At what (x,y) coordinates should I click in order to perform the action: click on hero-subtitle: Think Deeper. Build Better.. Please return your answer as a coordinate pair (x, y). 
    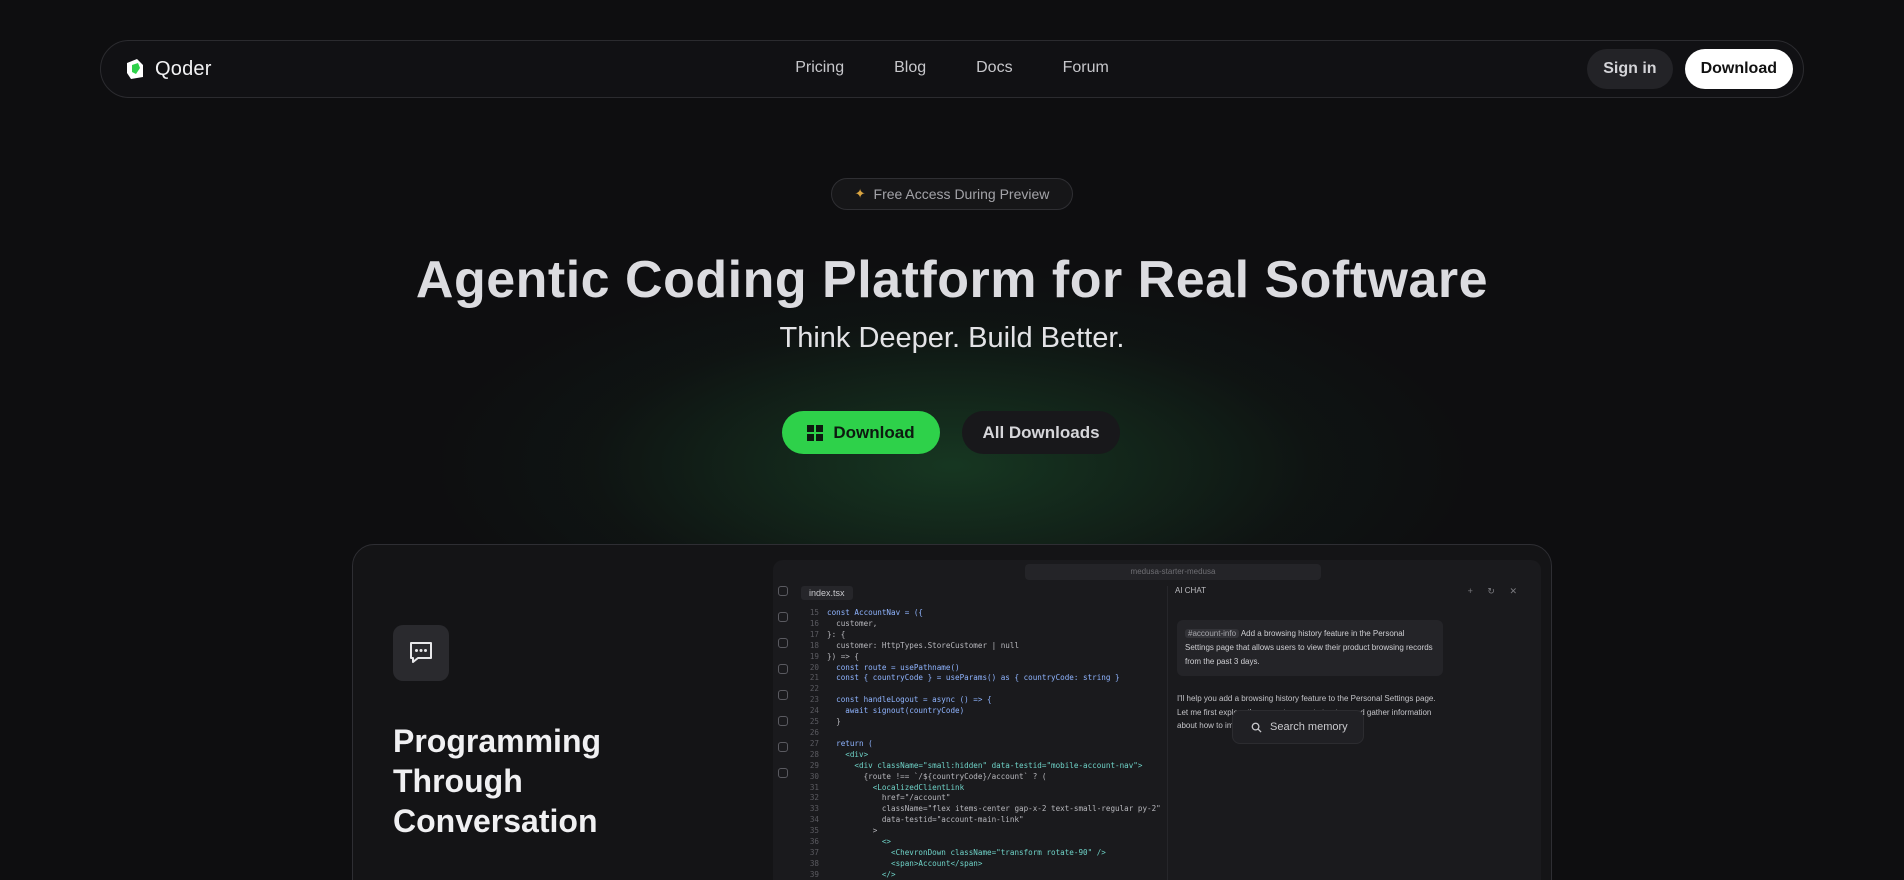
    Looking at the image, I should click on (952, 338).